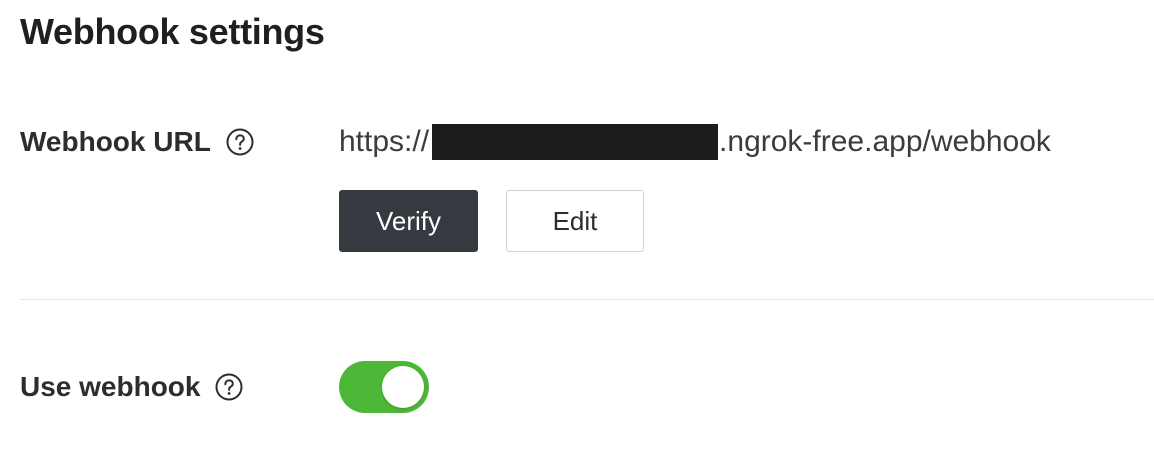 This screenshot has width=1154, height=474. Describe the element at coordinates (115, 141) in the screenshot. I see `webhook-url-label: Webhook URL` at that location.